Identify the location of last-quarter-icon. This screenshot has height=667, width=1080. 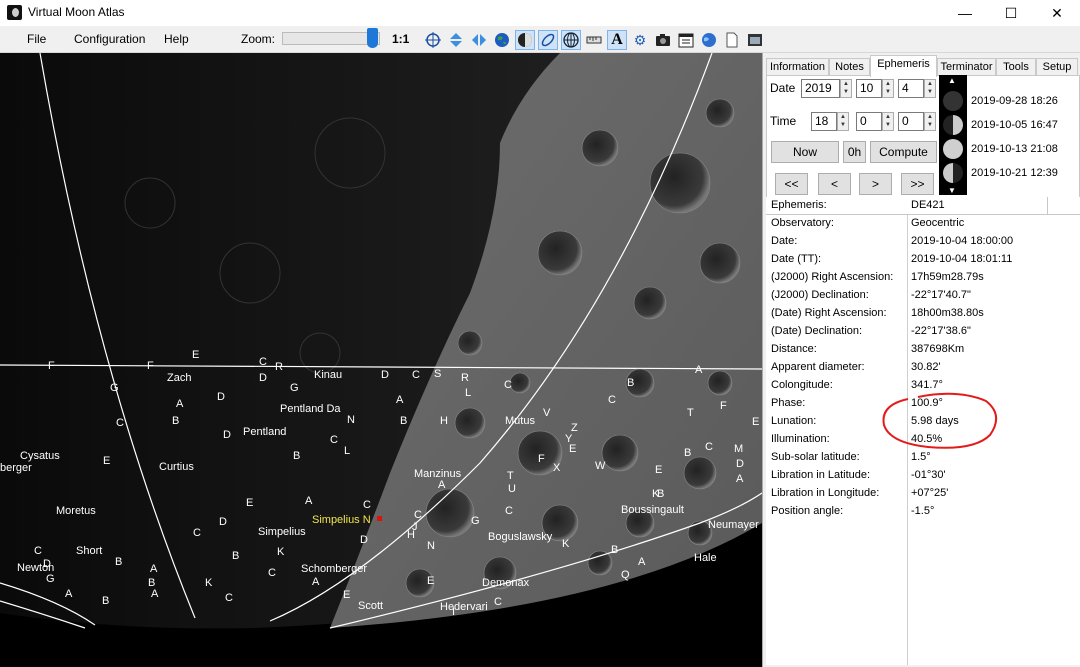
(953, 173).